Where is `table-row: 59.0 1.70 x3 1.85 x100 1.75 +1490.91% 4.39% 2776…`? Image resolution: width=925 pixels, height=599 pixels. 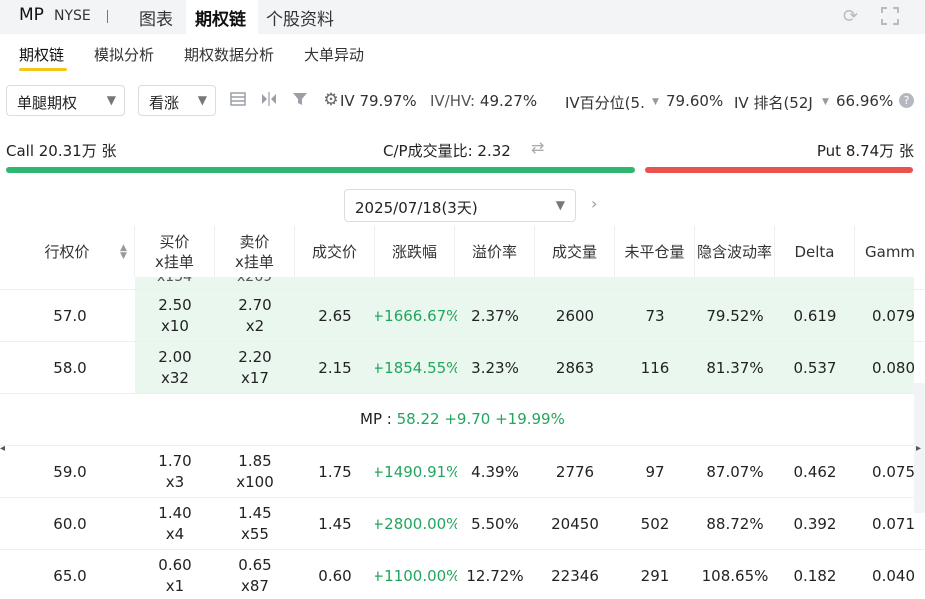
table-row: 59.0 1.70 x3 1.85 x100 1.75 +1490.91% 4.39% 2776… is located at coordinates (462, 471).